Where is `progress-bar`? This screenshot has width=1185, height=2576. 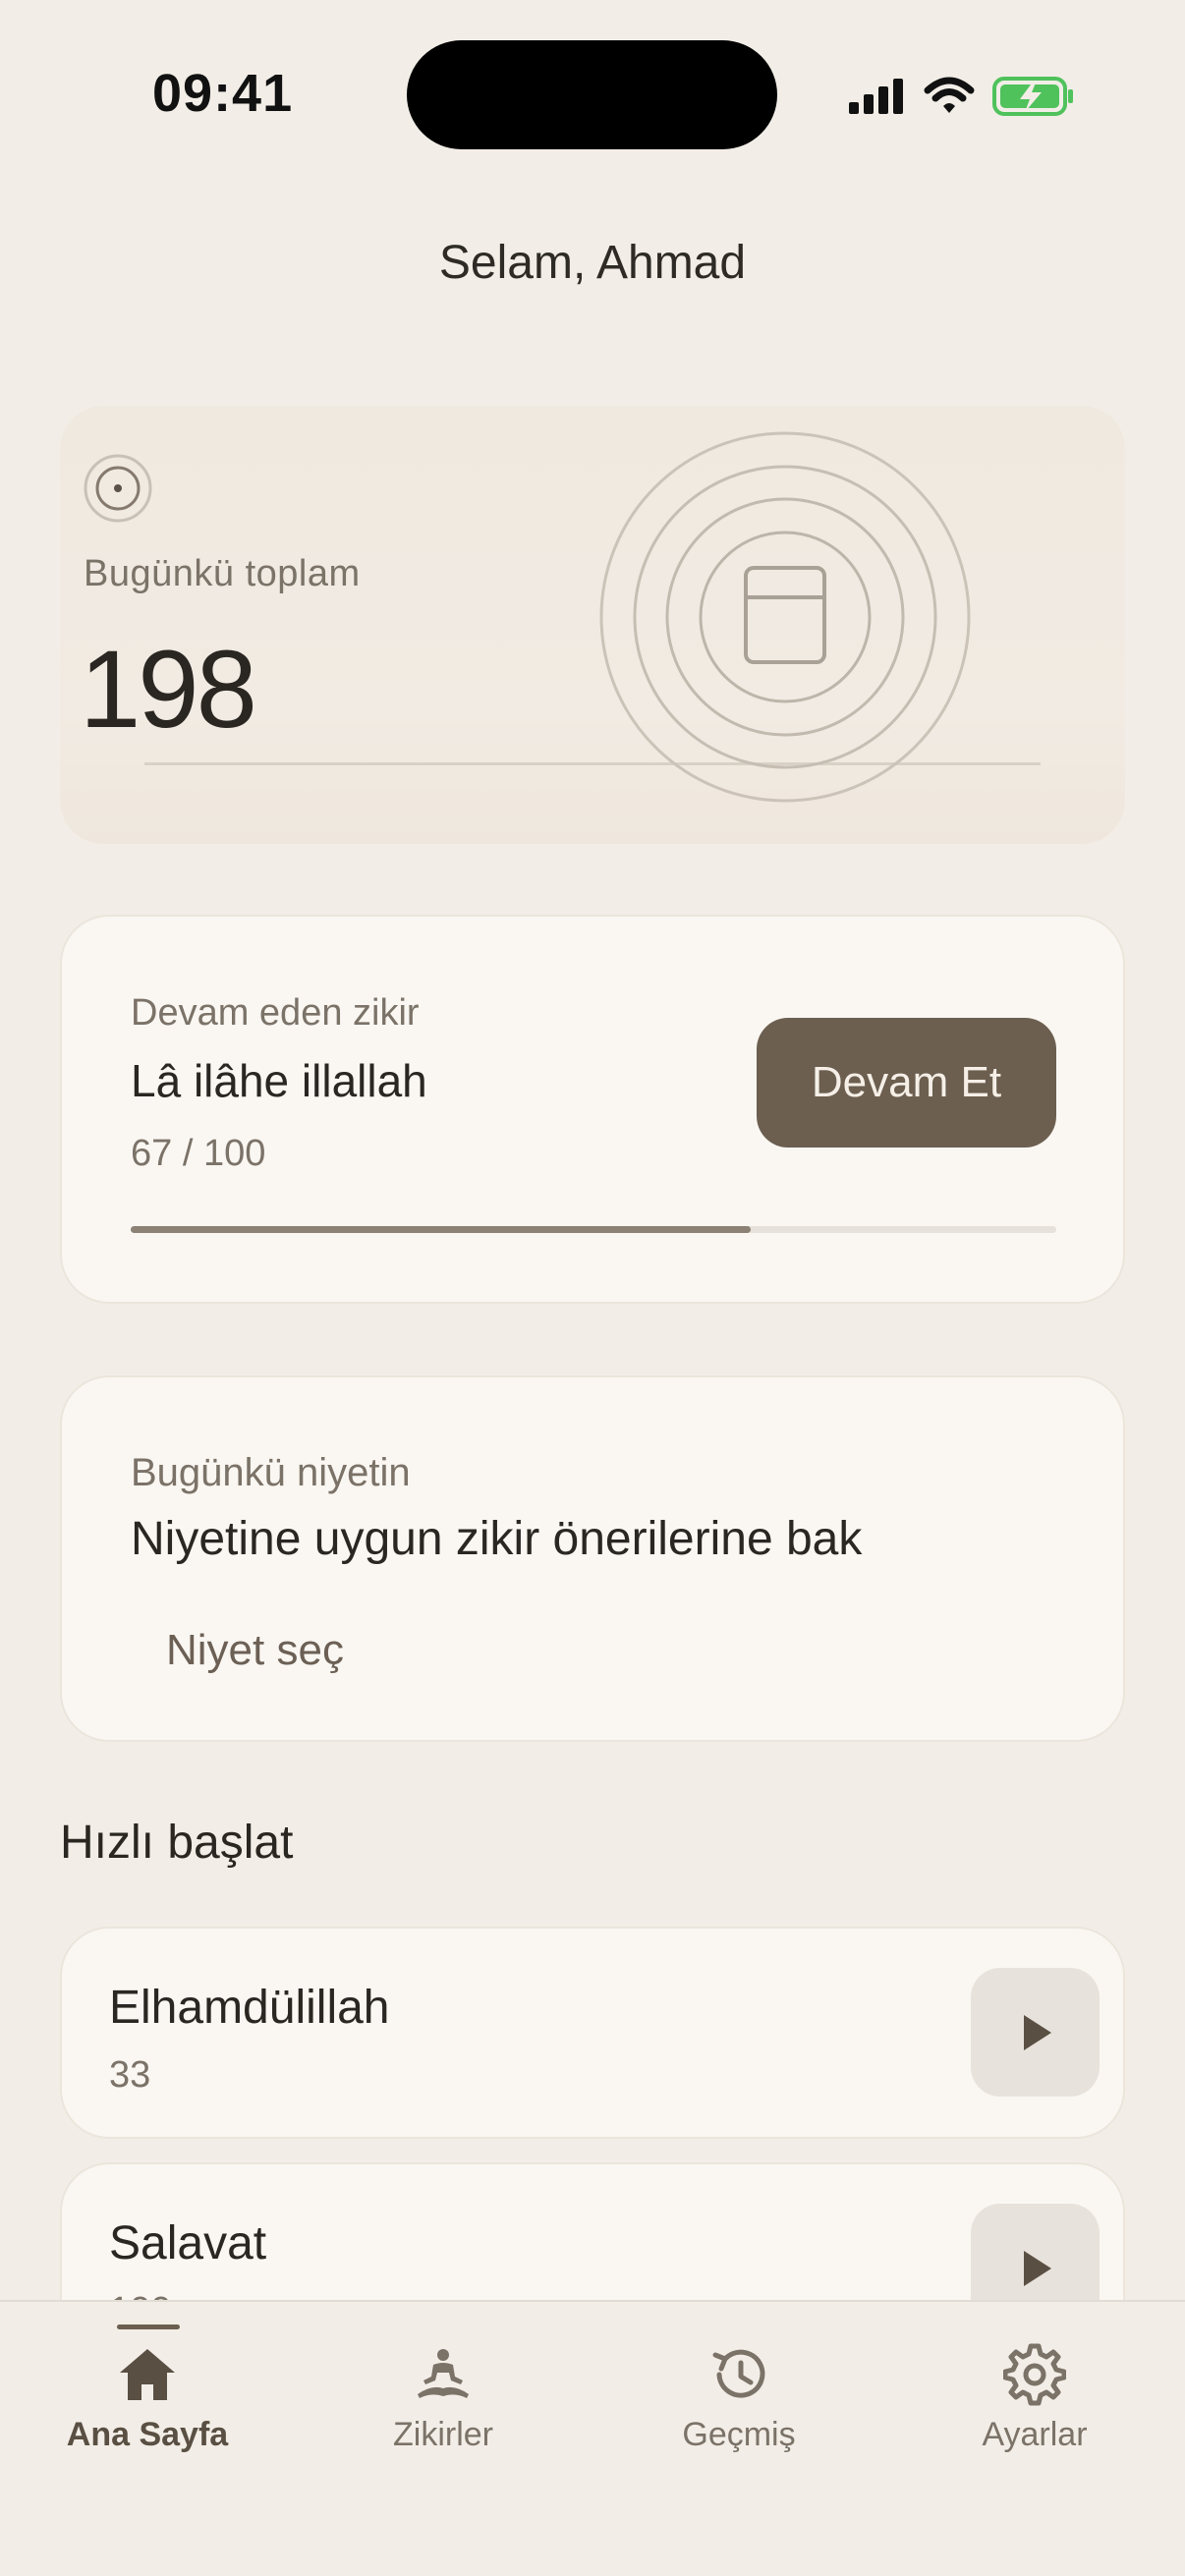 progress-bar is located at coordinates (594, 1229).